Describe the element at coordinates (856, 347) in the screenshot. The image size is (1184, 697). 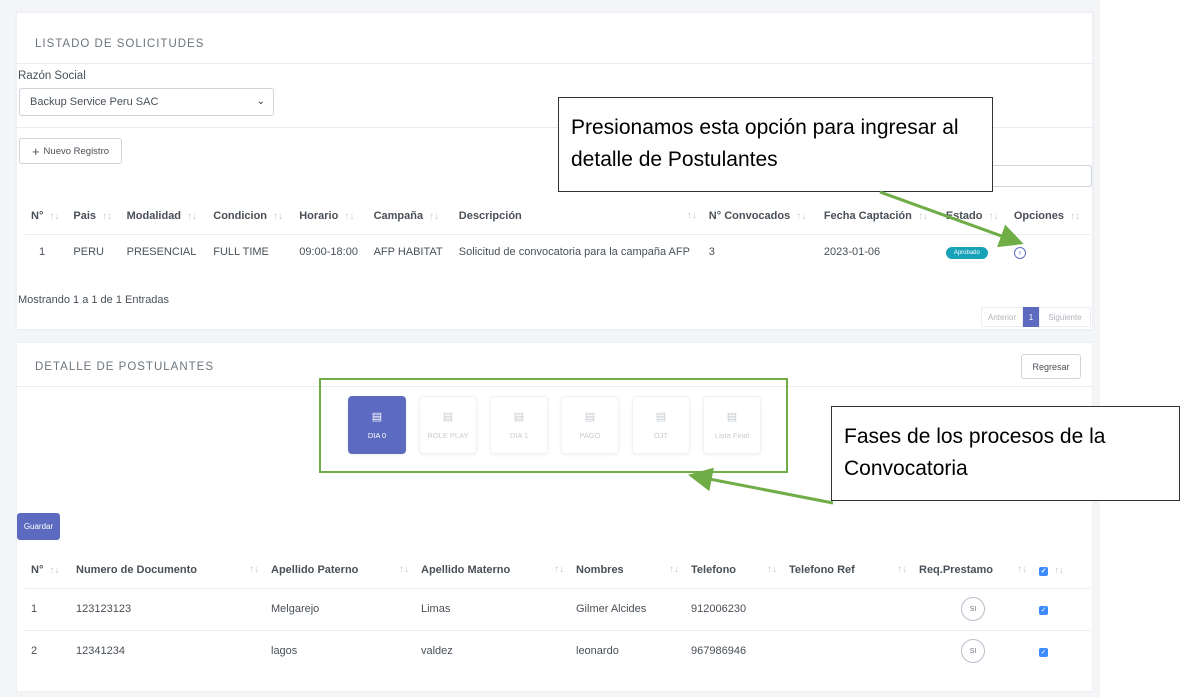
I see `annotation-arrows` at that location.